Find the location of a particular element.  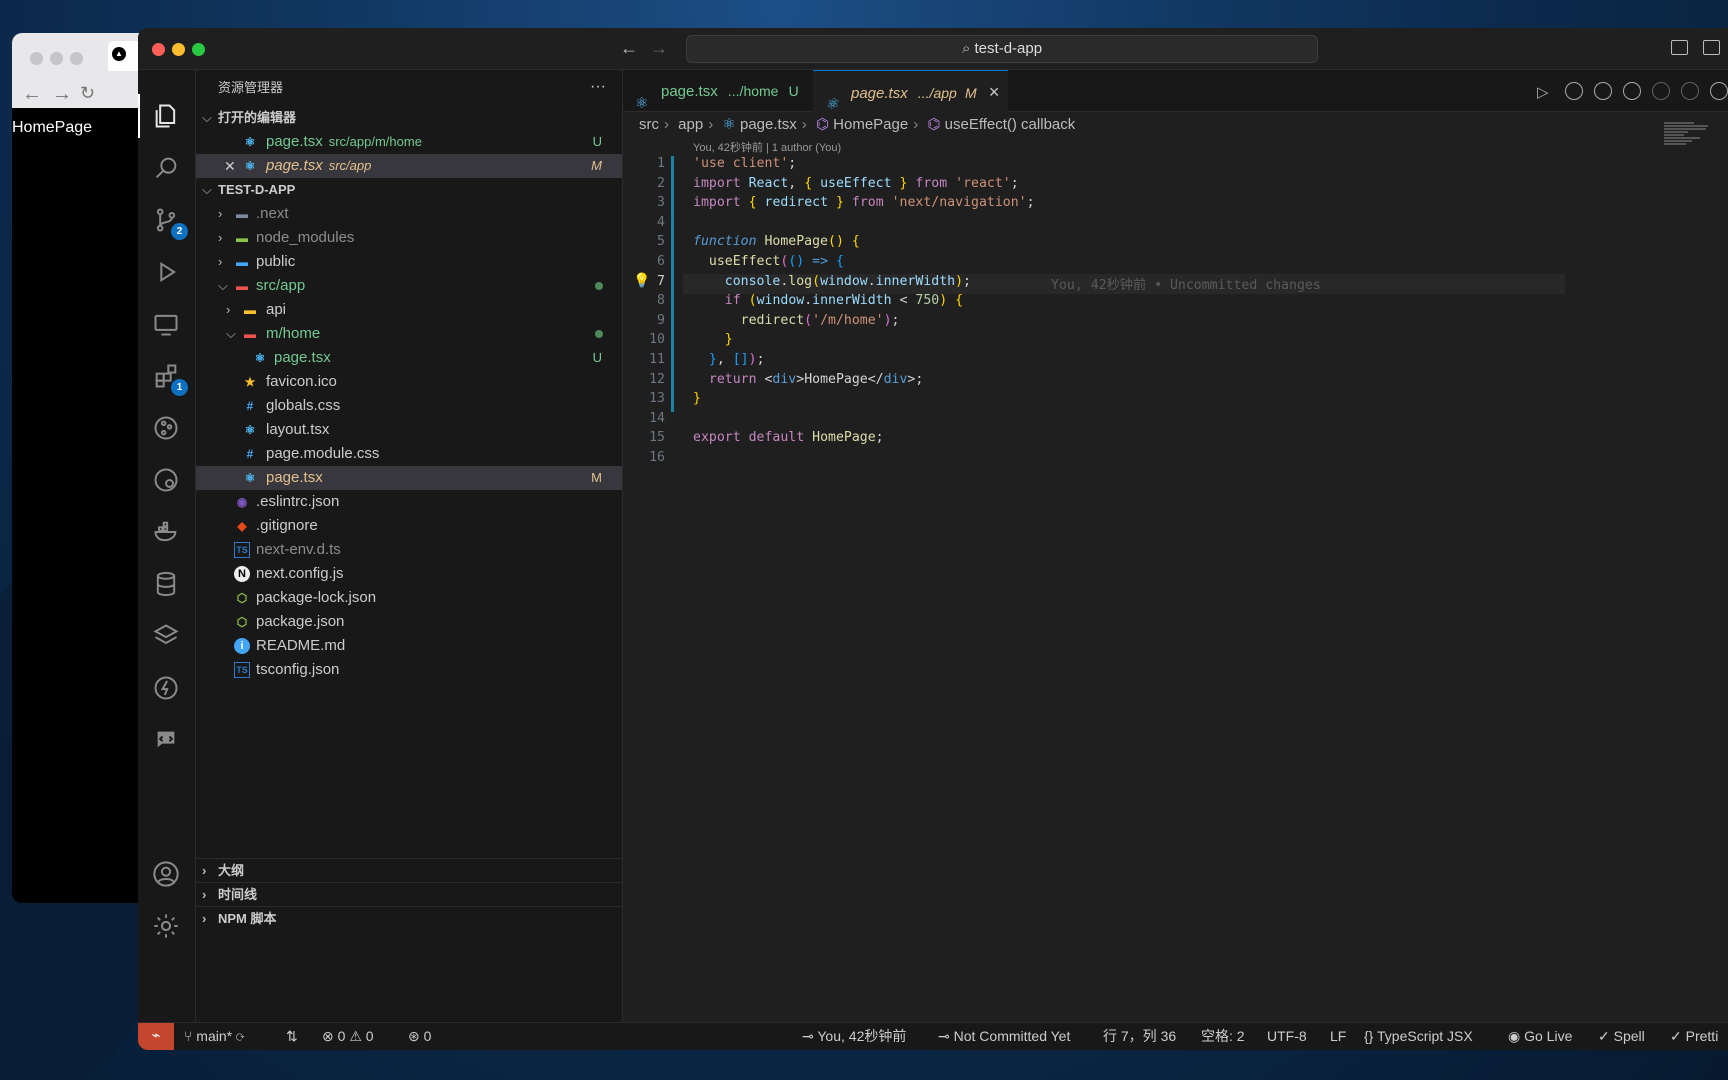

docker-icon is located at coordinates (166, 532).